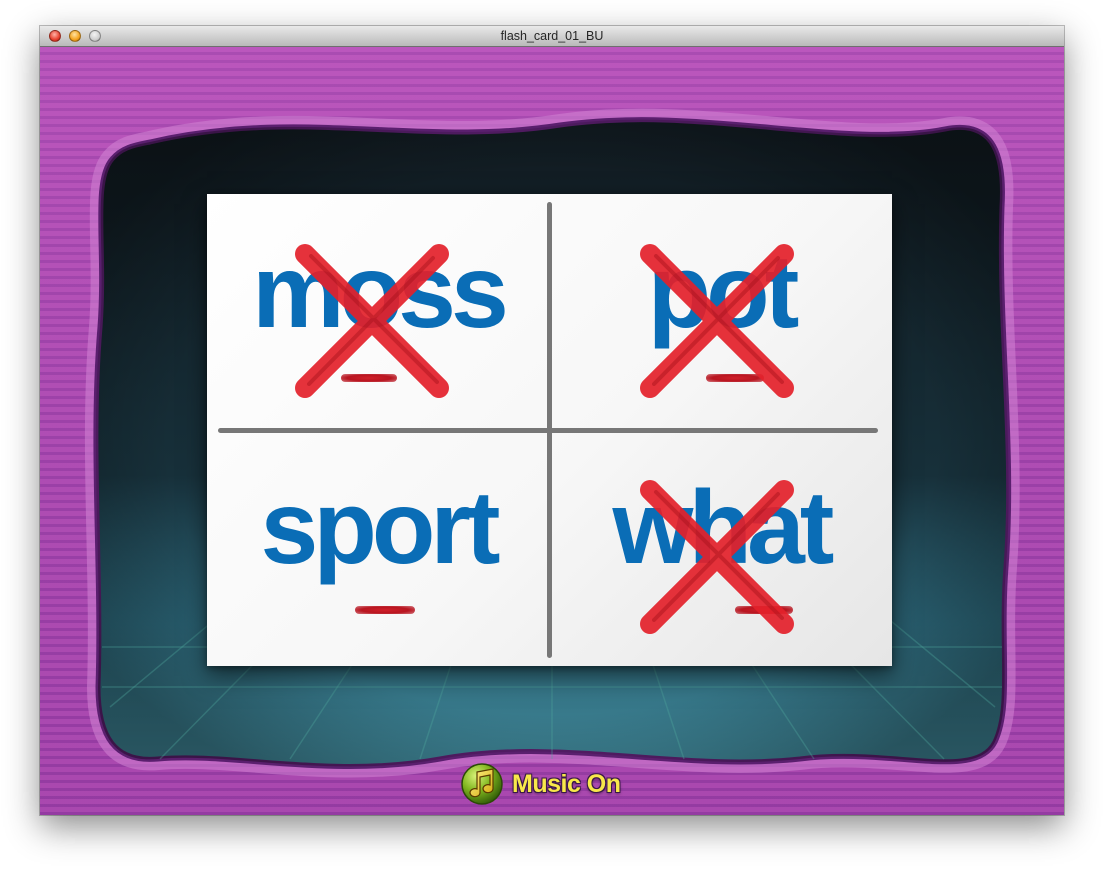 The height and width of the screenshot is (870, 1104). I want to click on word-cell-what: what, so click(721, 548).